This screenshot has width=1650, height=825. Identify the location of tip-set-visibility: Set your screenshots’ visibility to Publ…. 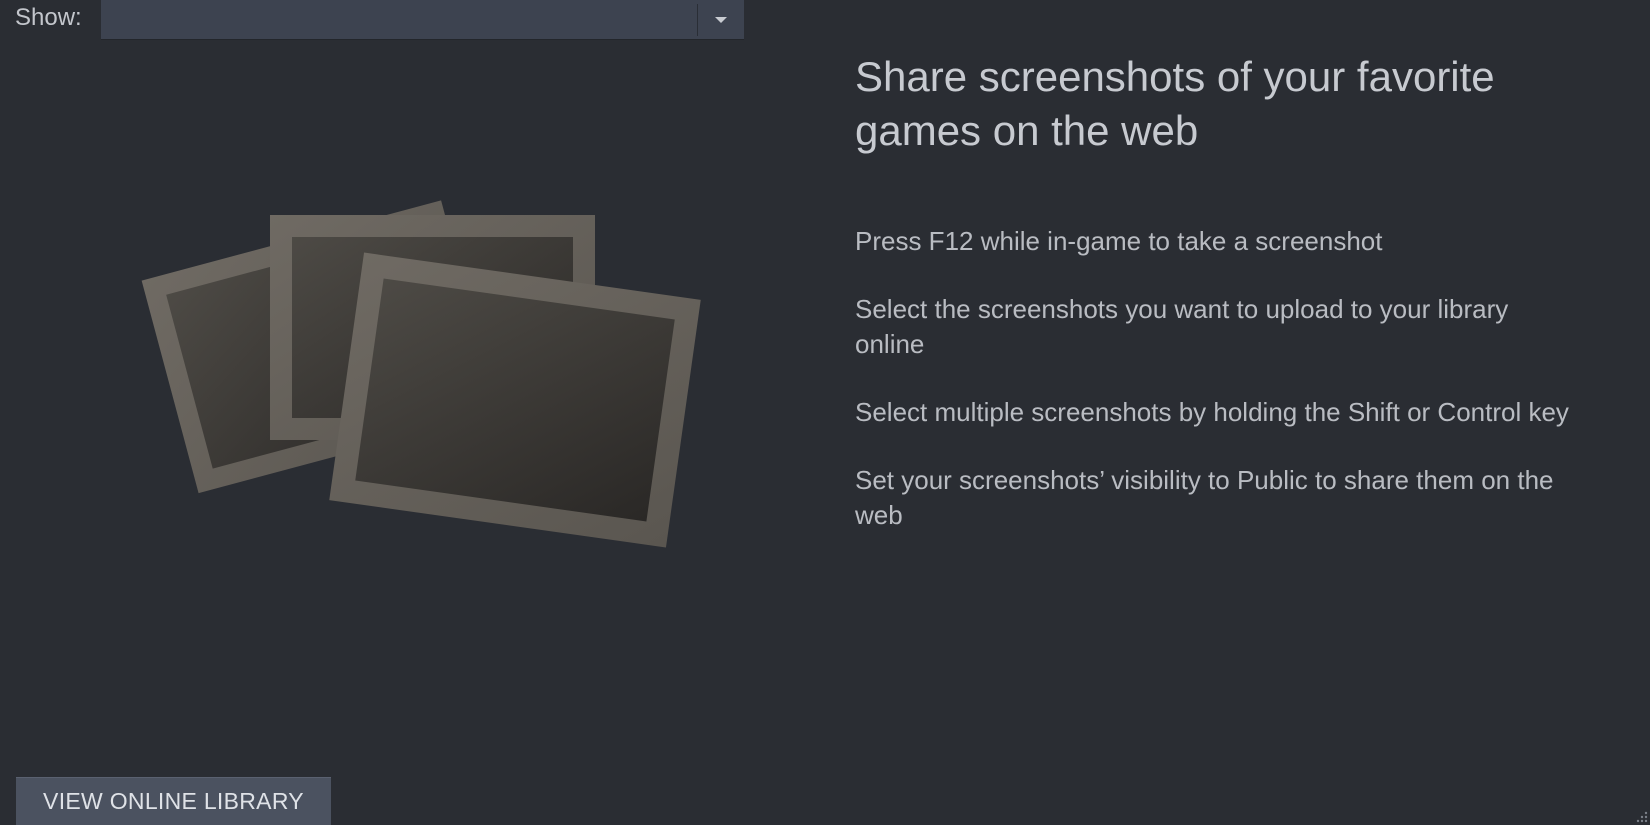
(1204, 497).